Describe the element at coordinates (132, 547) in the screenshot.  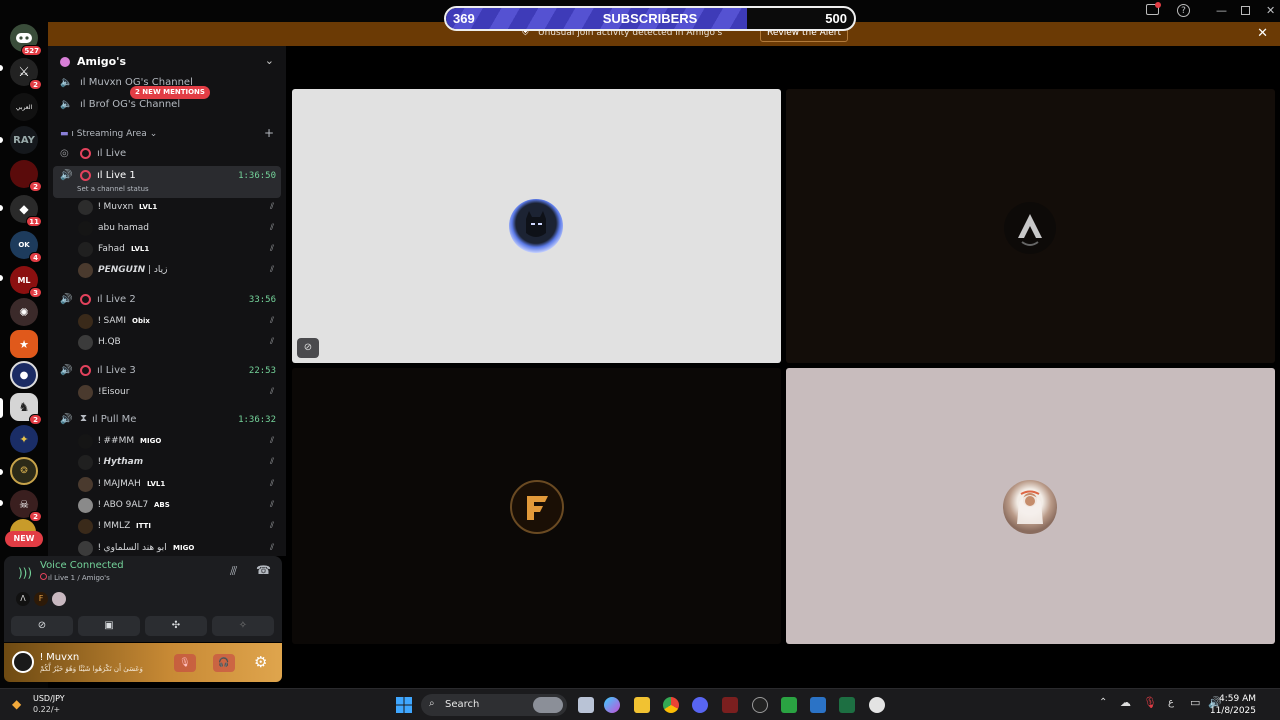
I see `voice-user-name: ǃ ابو هند السلماوي` at that location.